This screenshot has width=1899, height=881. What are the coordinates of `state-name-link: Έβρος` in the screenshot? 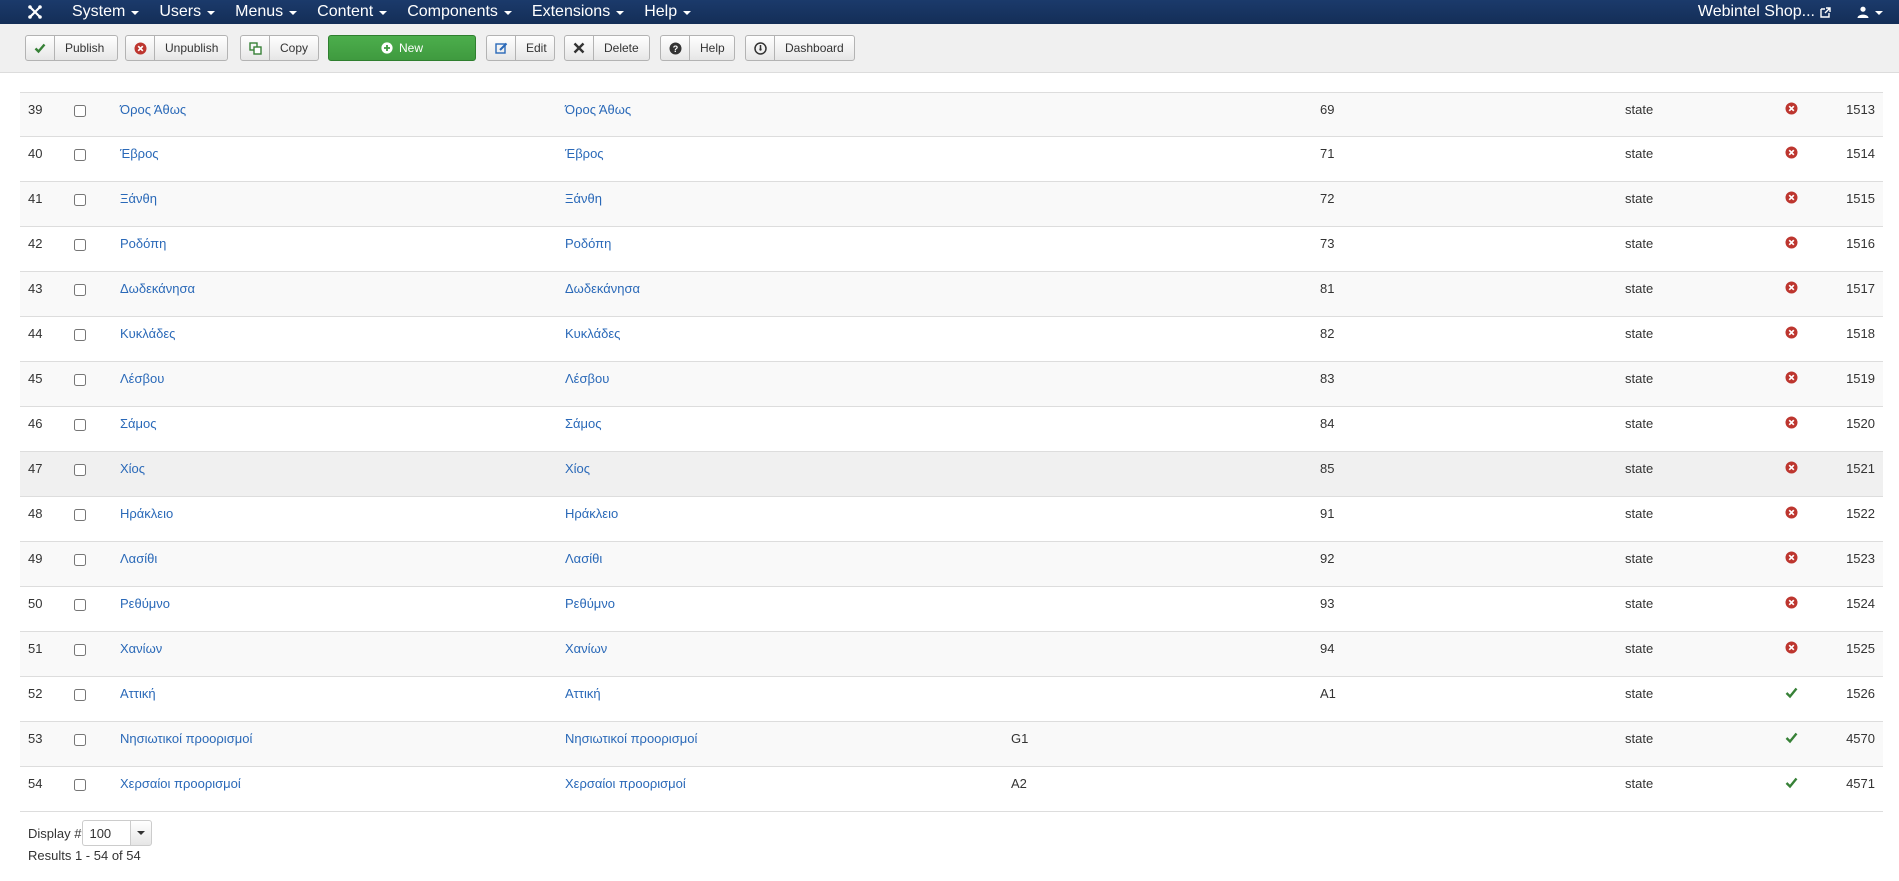 It's located at (139, 154).